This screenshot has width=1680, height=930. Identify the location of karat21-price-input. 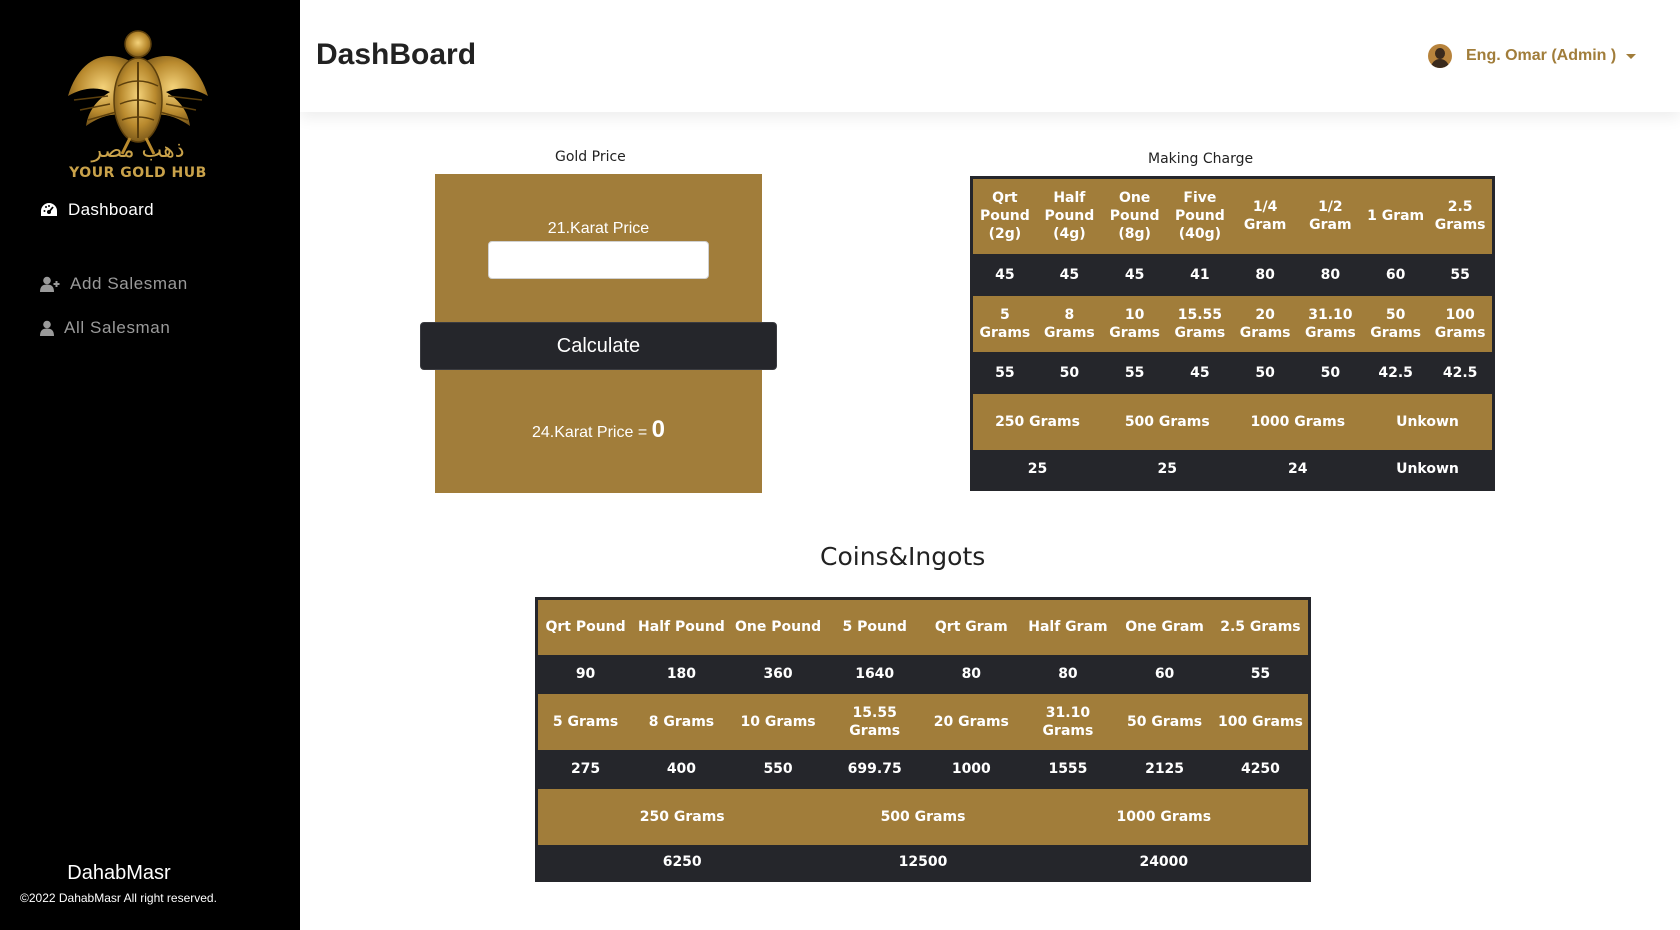
(598, 260).